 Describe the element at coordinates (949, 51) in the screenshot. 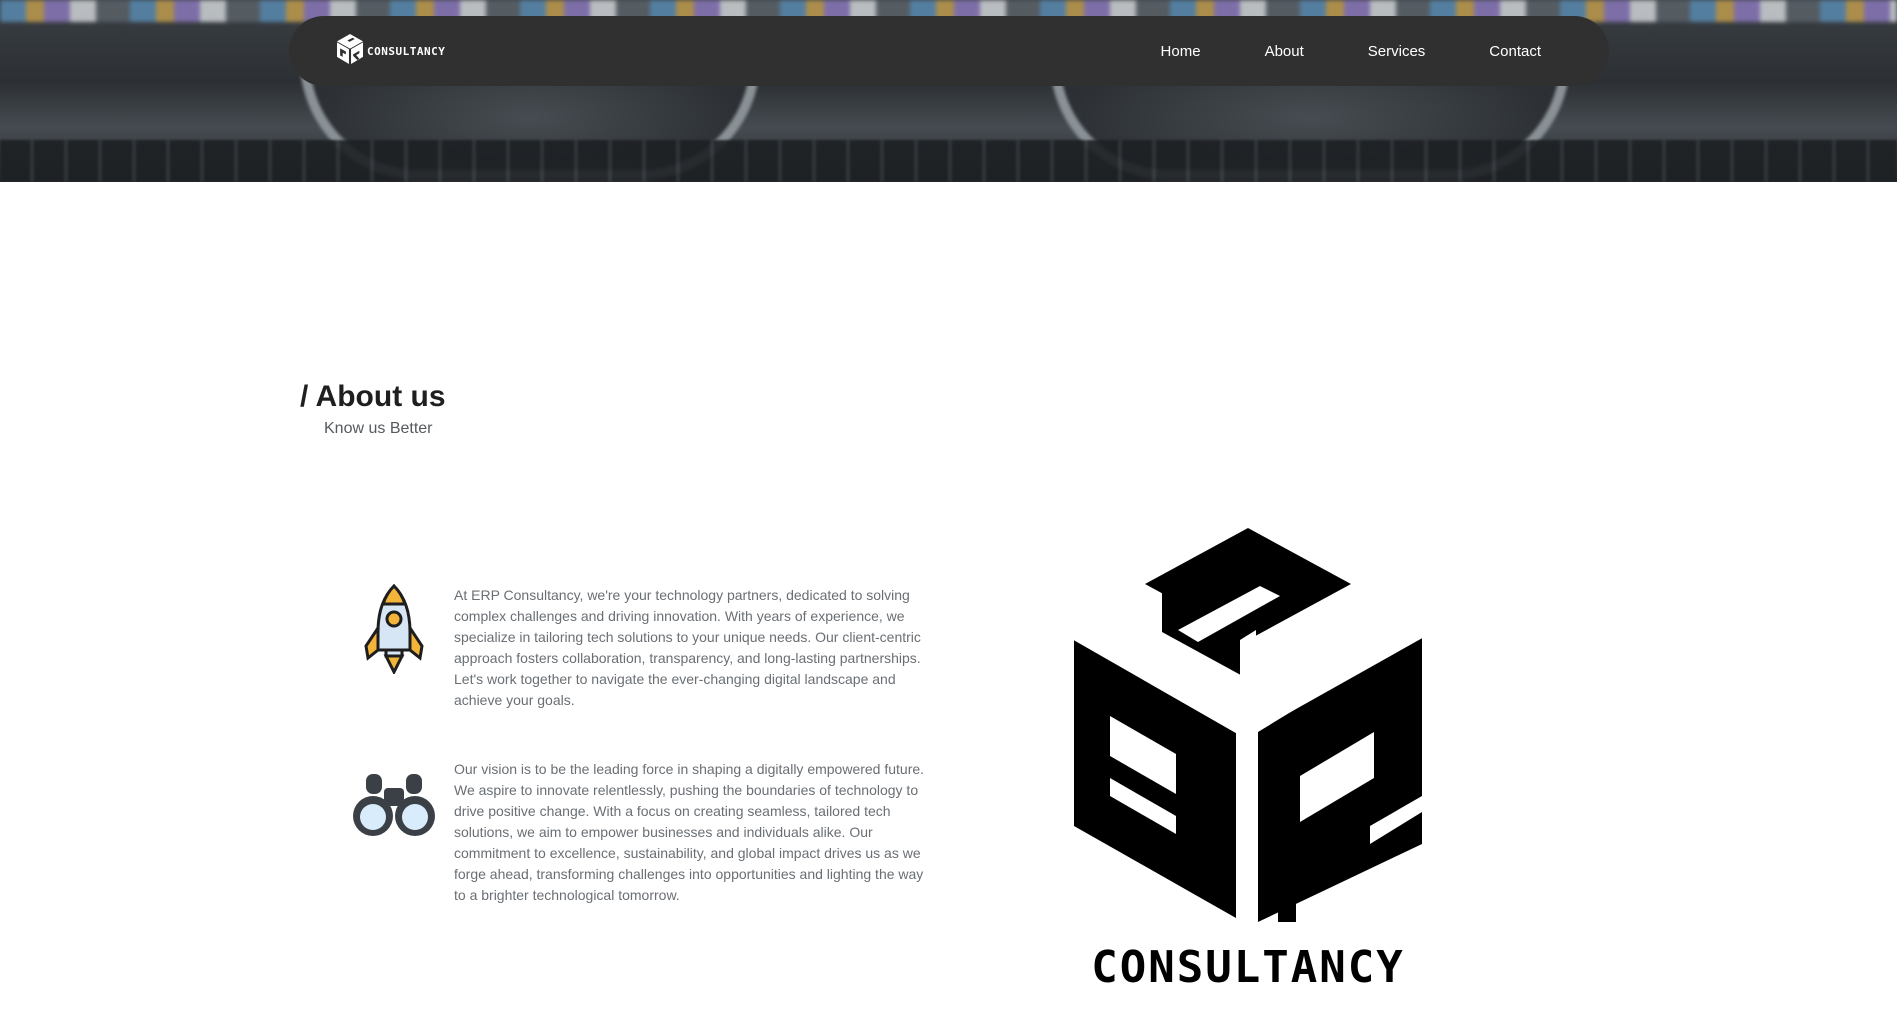

I see `navbar: CONSULTANCY Home About Services Contact` at that location.